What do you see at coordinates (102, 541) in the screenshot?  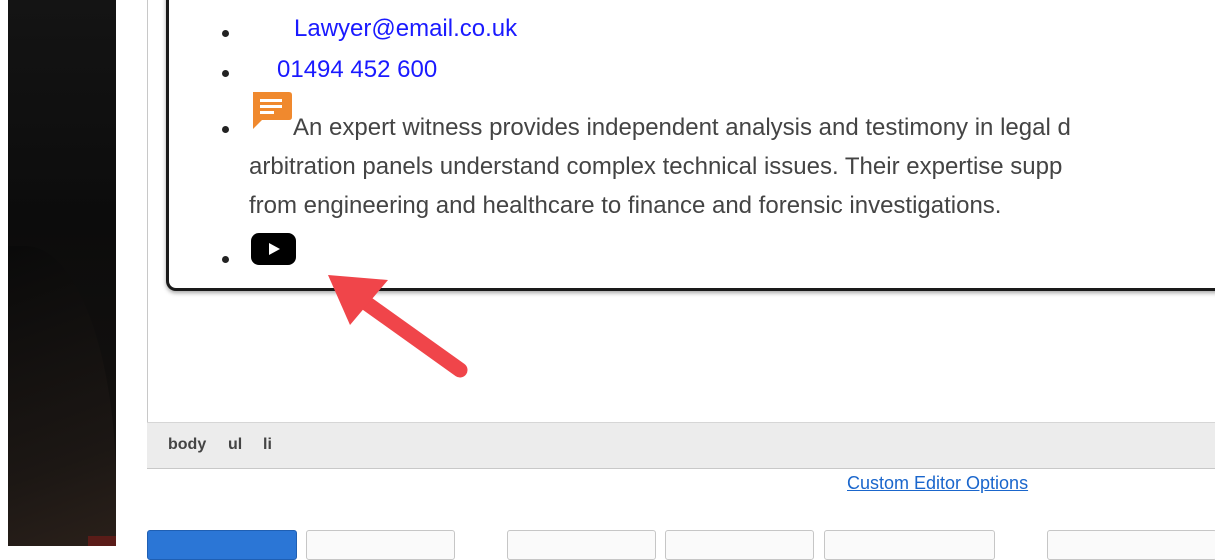 I see `photo-accent` at bounding box center [102, 541].